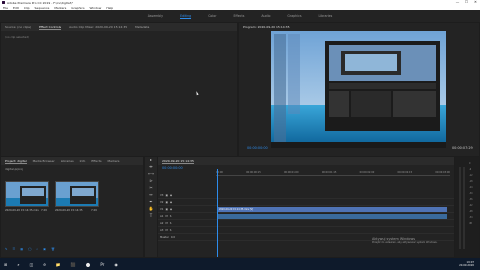  I want to click on tab-audio-clip-mixer: Audio Clip Mixer: 2020-09-20 15:14:35, so click(98, 27).